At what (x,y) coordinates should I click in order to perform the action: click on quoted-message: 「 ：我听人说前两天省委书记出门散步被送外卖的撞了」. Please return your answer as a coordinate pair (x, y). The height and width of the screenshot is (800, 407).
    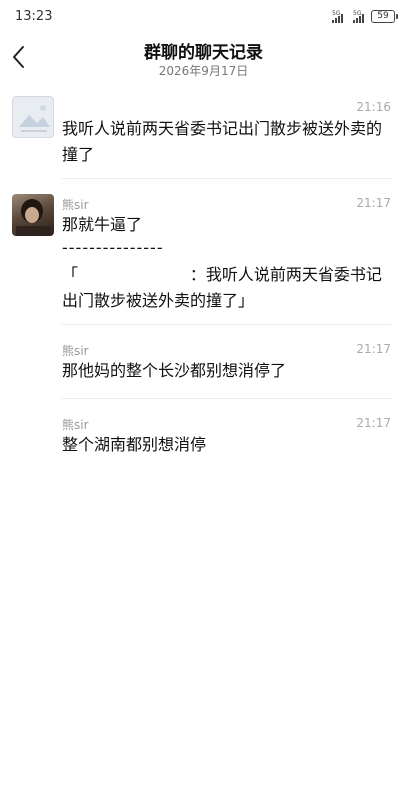
    Looking at the image, I should click on (224, 288).